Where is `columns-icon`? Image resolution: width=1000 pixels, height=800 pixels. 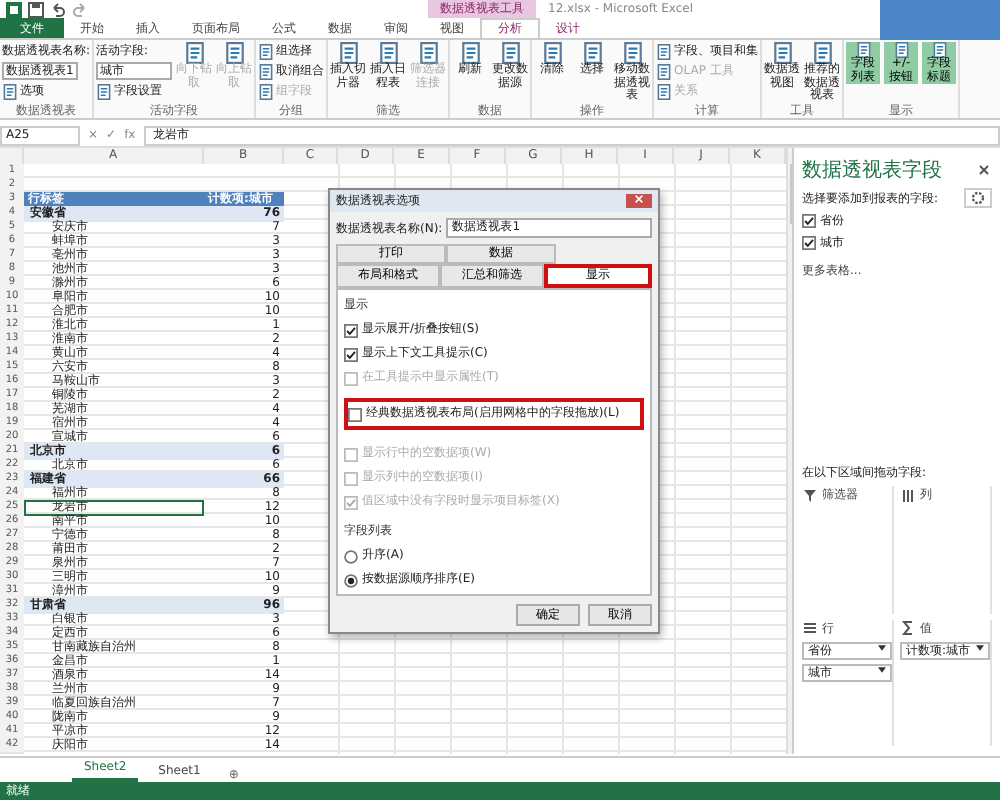 columns-icon is located at coordinates (908, 495).